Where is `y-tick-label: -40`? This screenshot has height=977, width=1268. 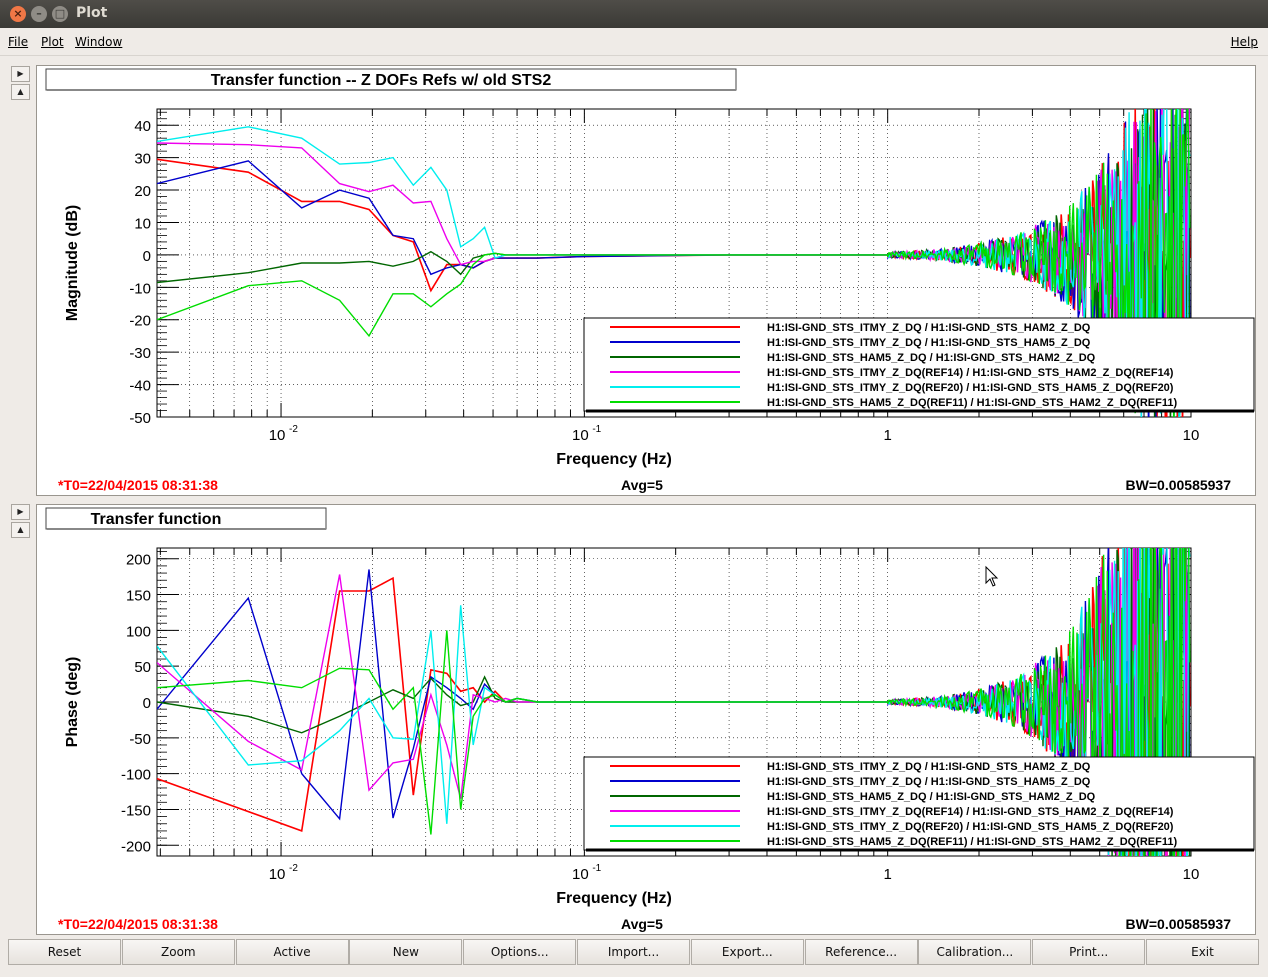 y-tick-label: -40 is located at coordinates (140, 386).